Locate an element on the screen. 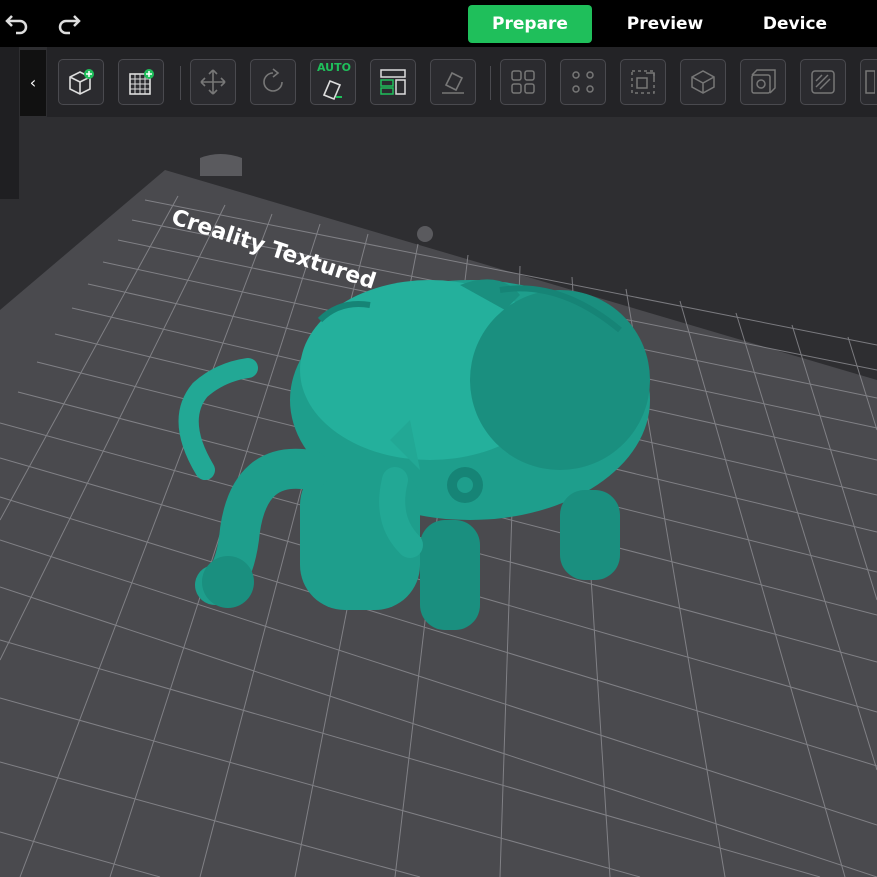 This screenshot has width=877, height=877. split-button is located at coordinates (523, 82).